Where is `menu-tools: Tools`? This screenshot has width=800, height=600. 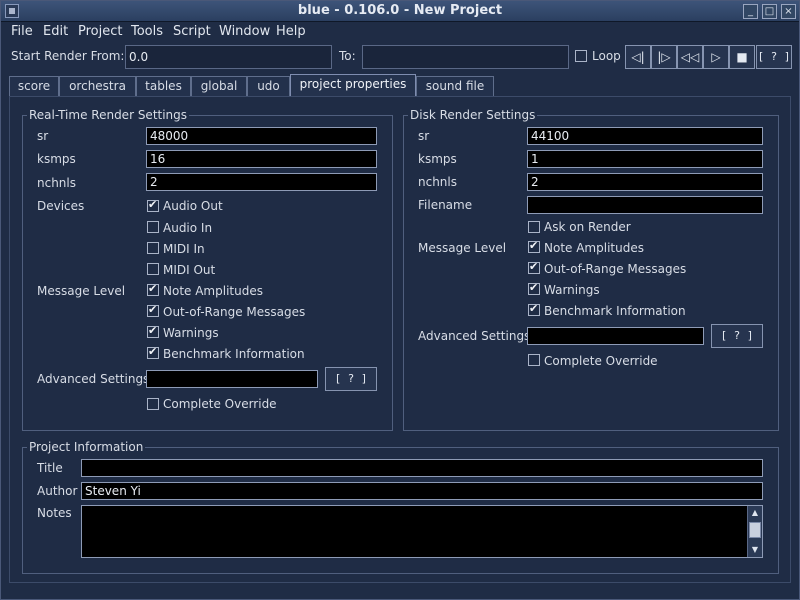
menu-tools: Tools is located at coordinates (147, 31).